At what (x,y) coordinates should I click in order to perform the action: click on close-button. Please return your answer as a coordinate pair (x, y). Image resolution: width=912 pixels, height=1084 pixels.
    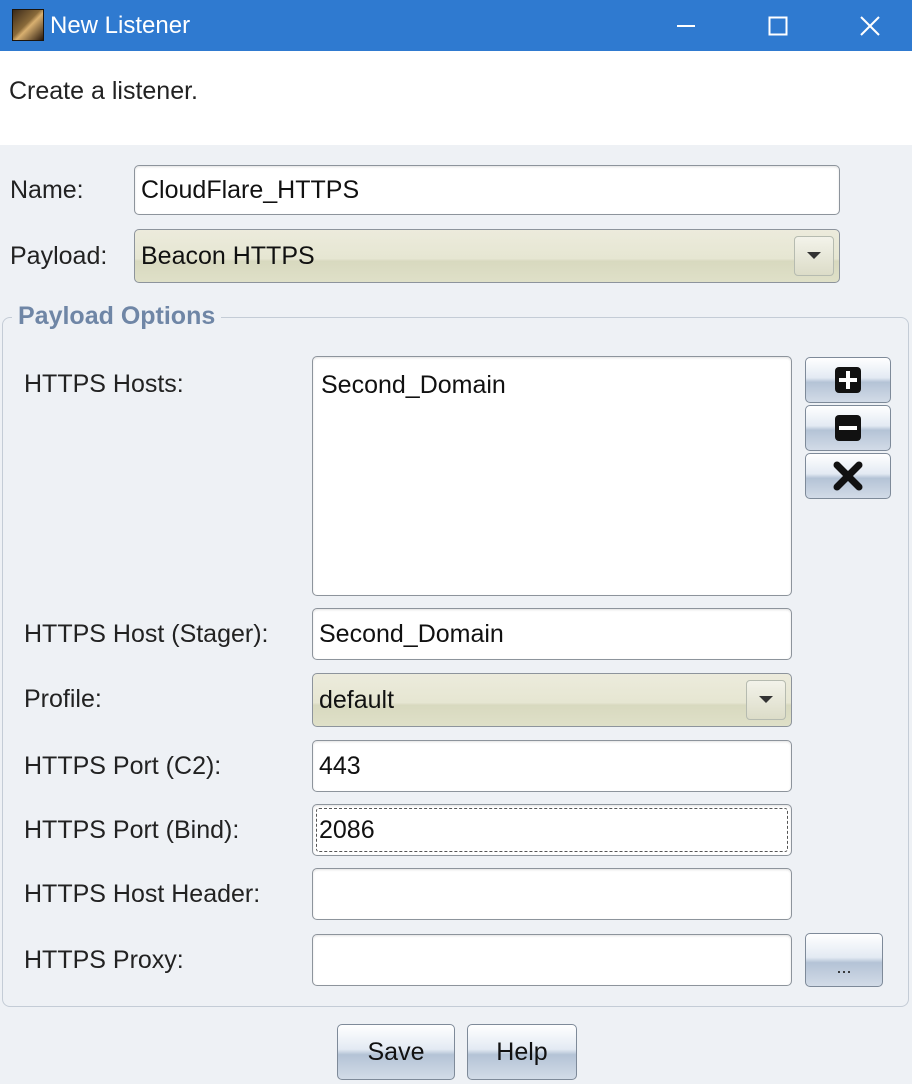
    Looking at the image, I should click on (868, 25).